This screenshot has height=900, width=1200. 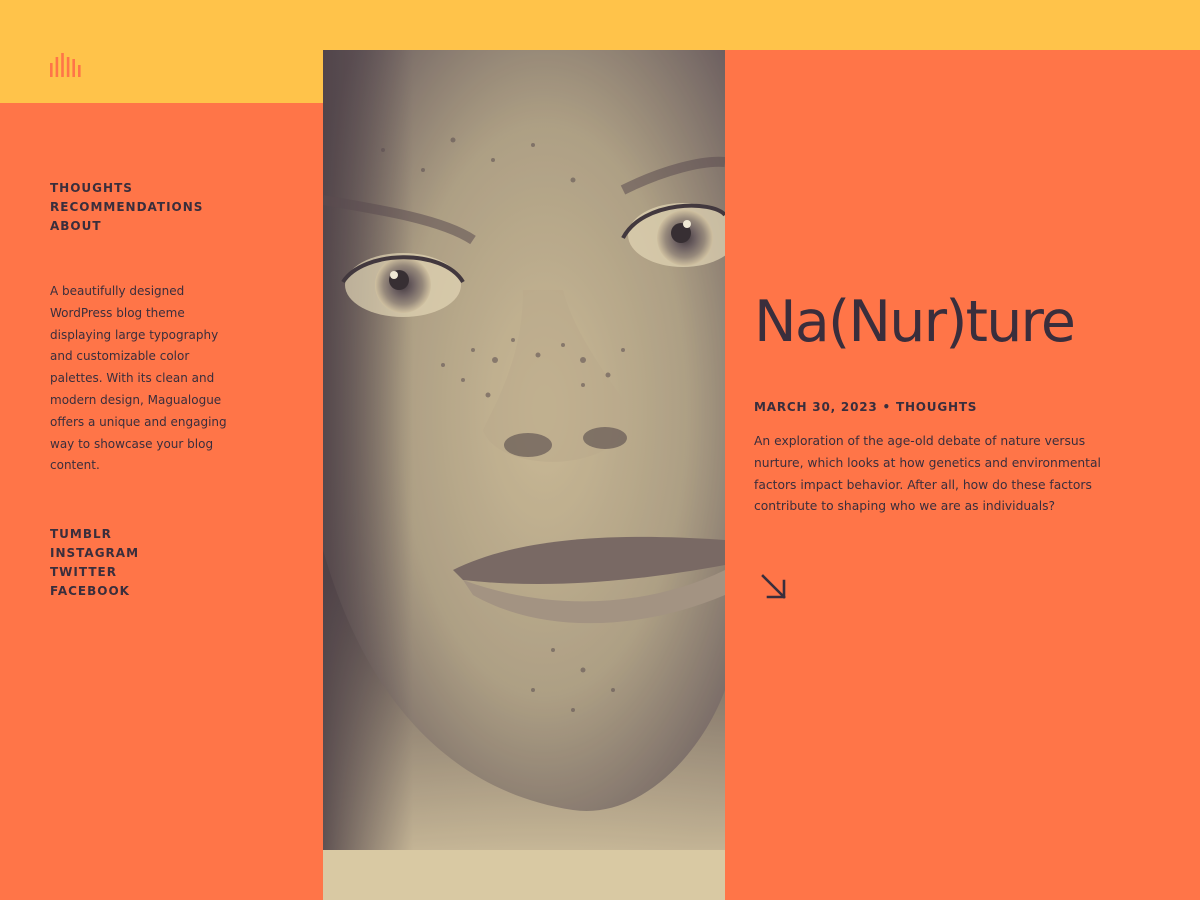 I want to click on site-logo, so click(x=65, y=65).